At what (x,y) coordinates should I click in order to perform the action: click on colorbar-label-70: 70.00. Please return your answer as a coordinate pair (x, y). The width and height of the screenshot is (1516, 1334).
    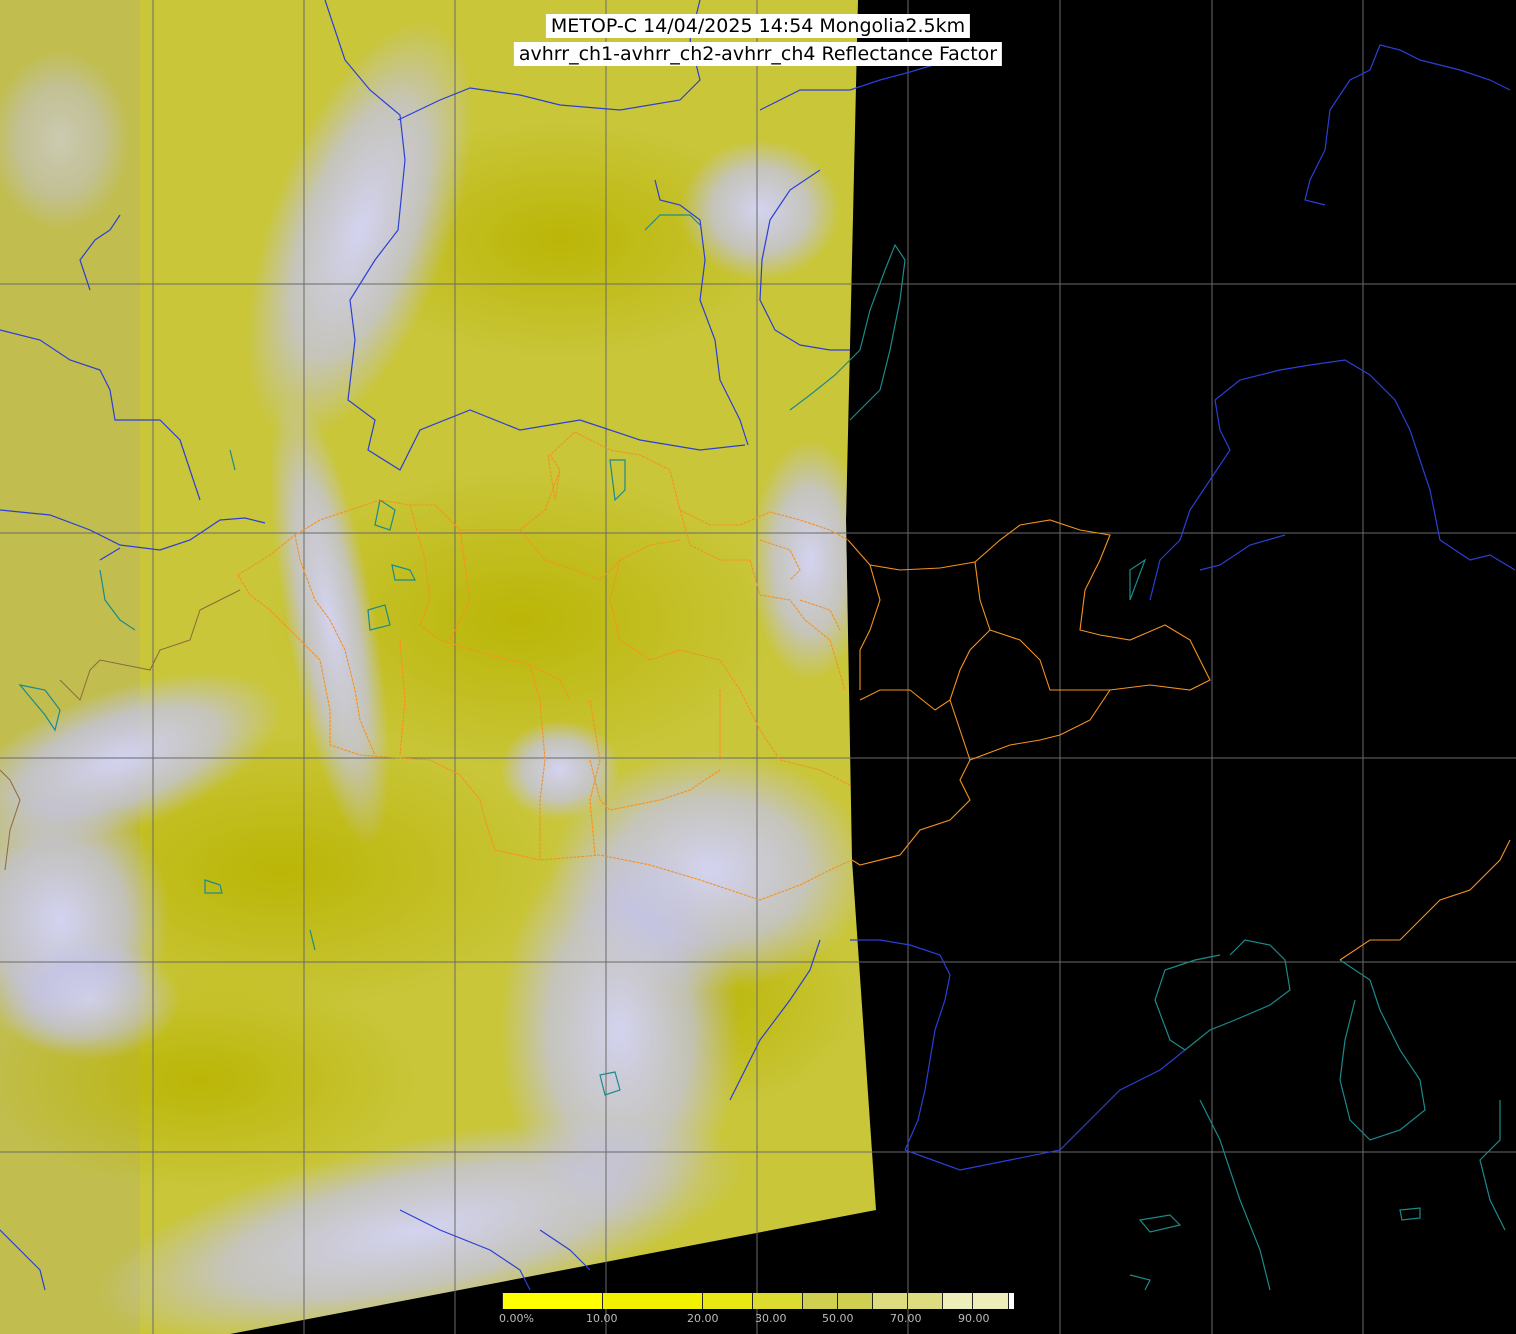
    Looking at the image, I should click on (906, 1318).